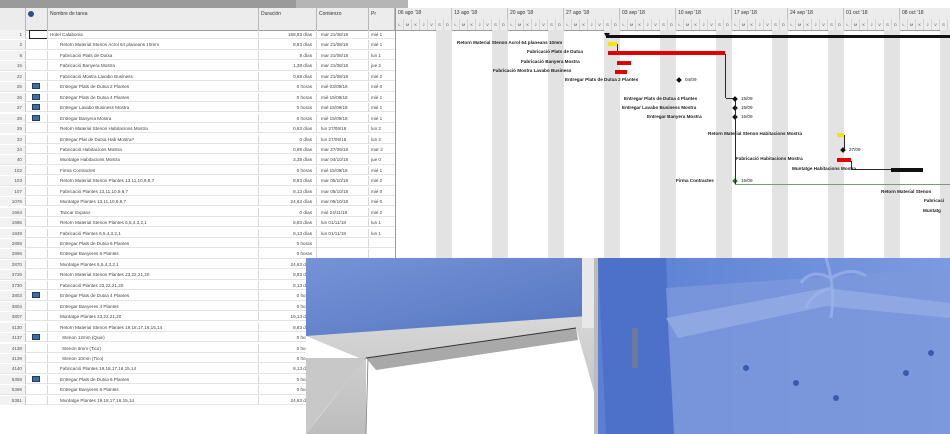 Image resolution: width=950 pixels, height=434 pixels. I want to click on task-name: Muntatge Plantes 23,22,21,20, so click(153, 317).